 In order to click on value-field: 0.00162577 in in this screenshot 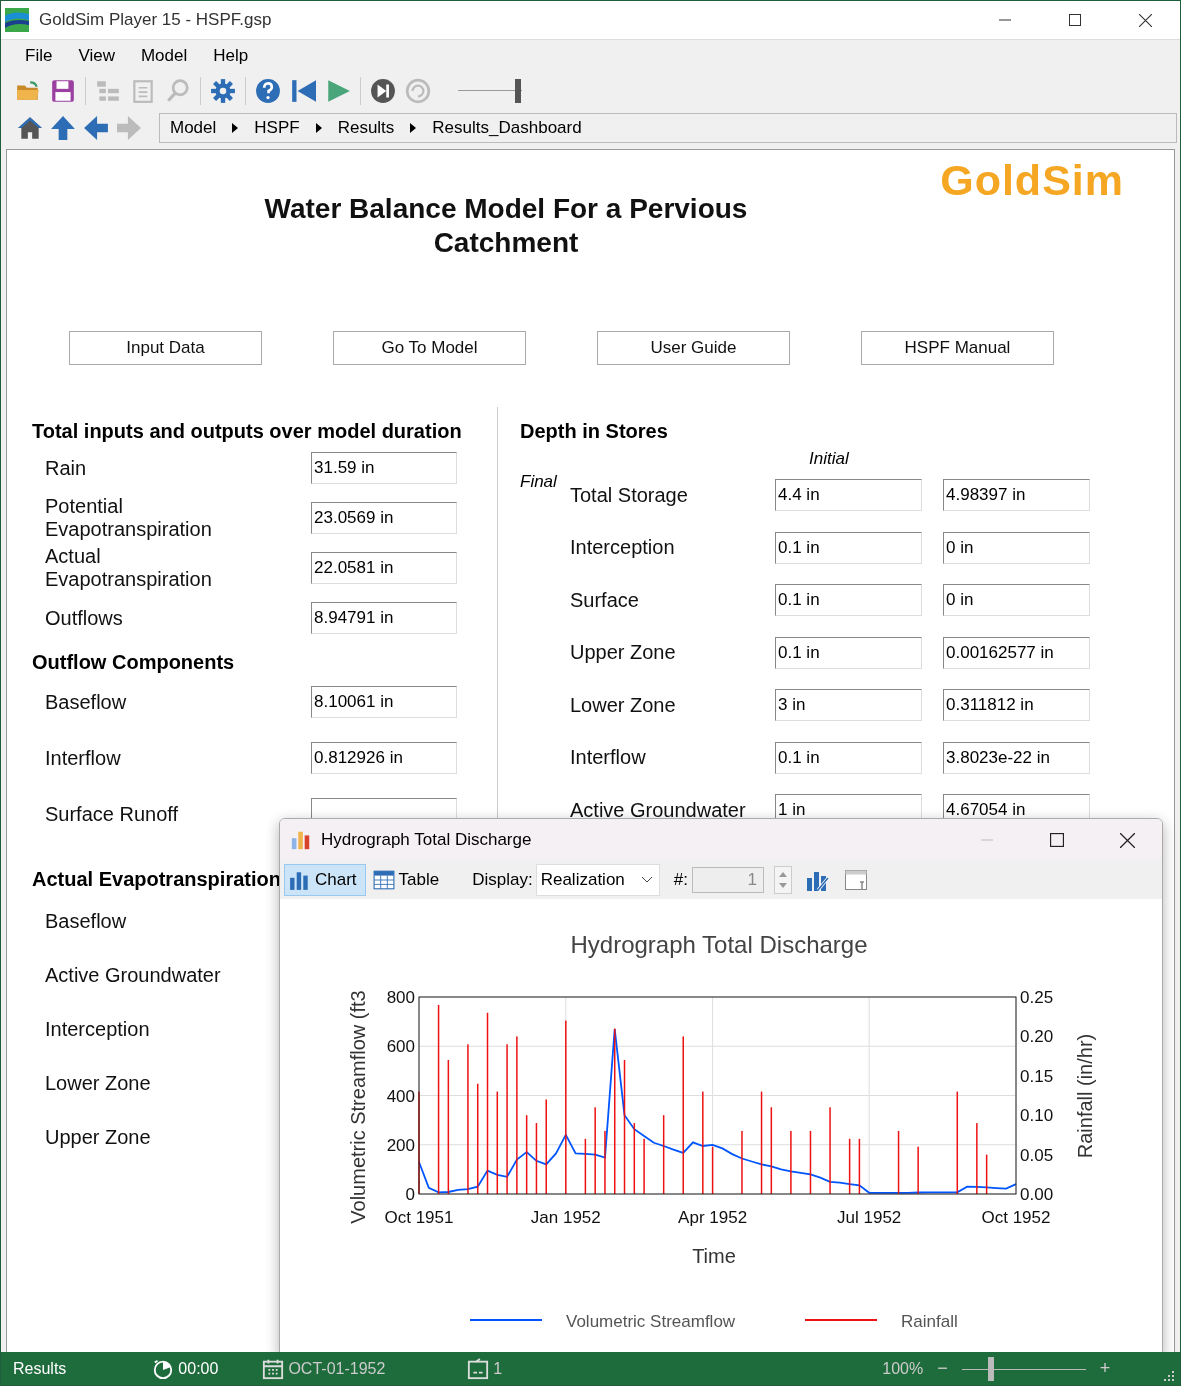, I will do `click(1016, 652)`.